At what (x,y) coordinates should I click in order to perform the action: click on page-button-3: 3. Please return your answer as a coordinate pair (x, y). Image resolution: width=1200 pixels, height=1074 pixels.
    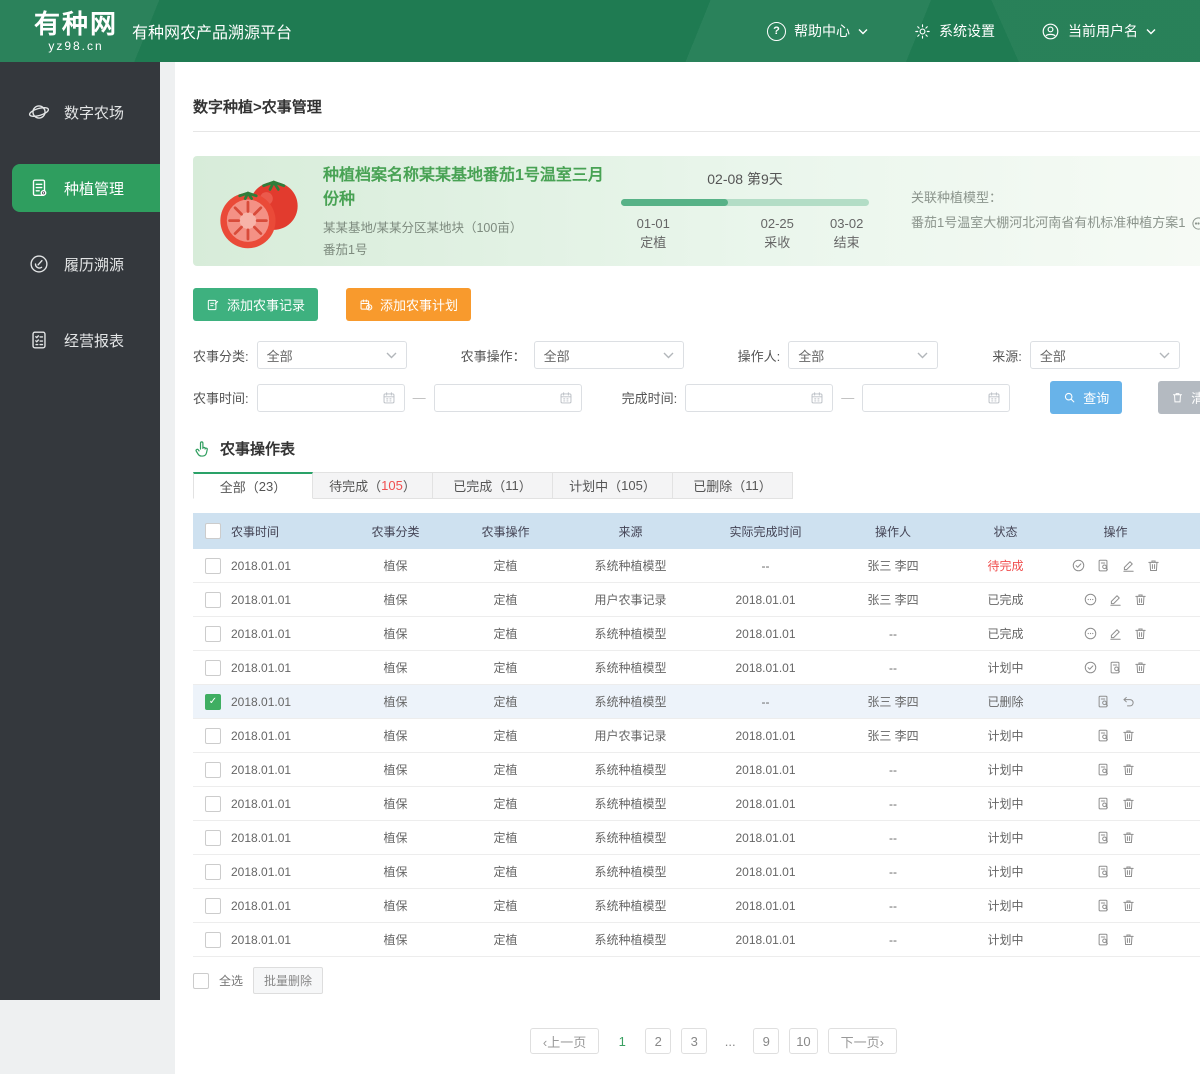
    Looking at the image, I should click on (694, 1041).